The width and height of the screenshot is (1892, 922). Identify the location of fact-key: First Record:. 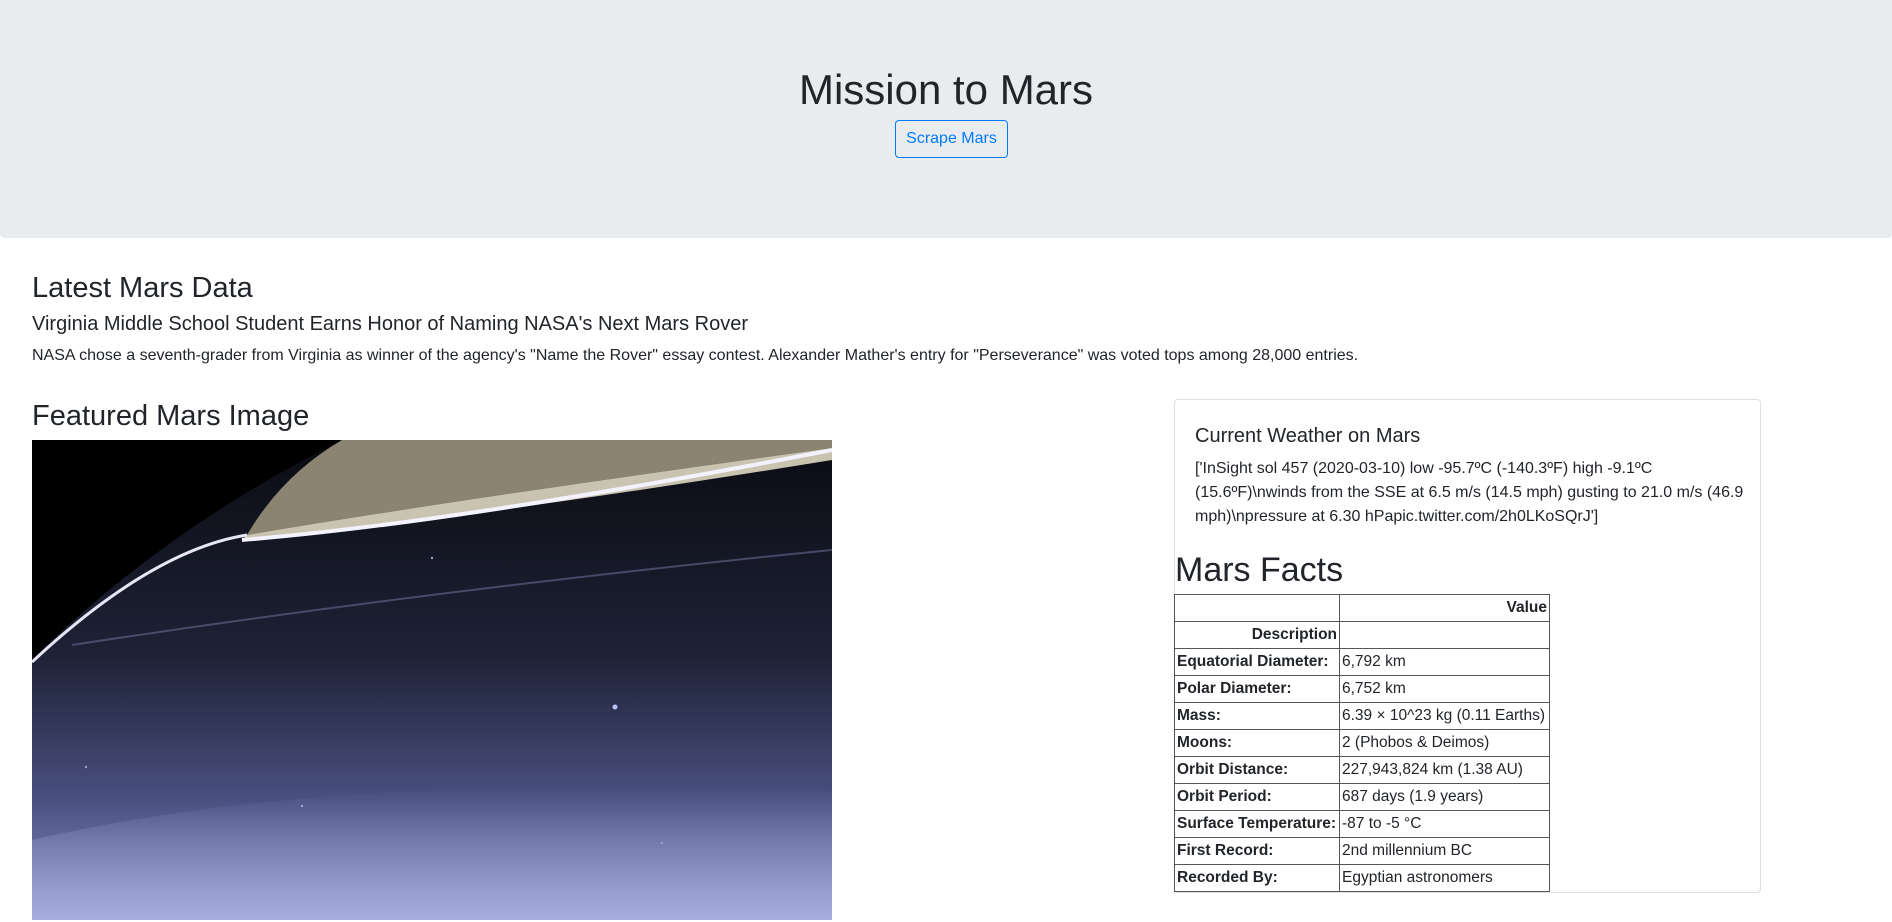
(1257, 851).